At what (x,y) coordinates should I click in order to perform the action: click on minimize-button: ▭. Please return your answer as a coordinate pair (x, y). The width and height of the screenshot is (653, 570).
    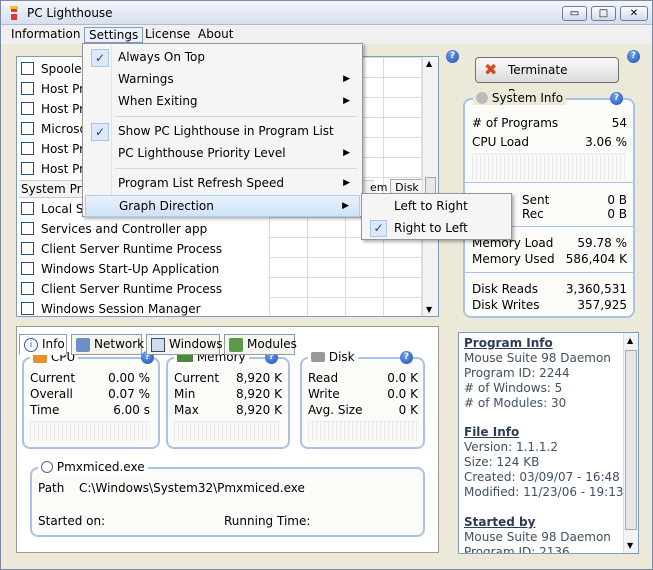
    Looking at the image, I should click on (574, 13).